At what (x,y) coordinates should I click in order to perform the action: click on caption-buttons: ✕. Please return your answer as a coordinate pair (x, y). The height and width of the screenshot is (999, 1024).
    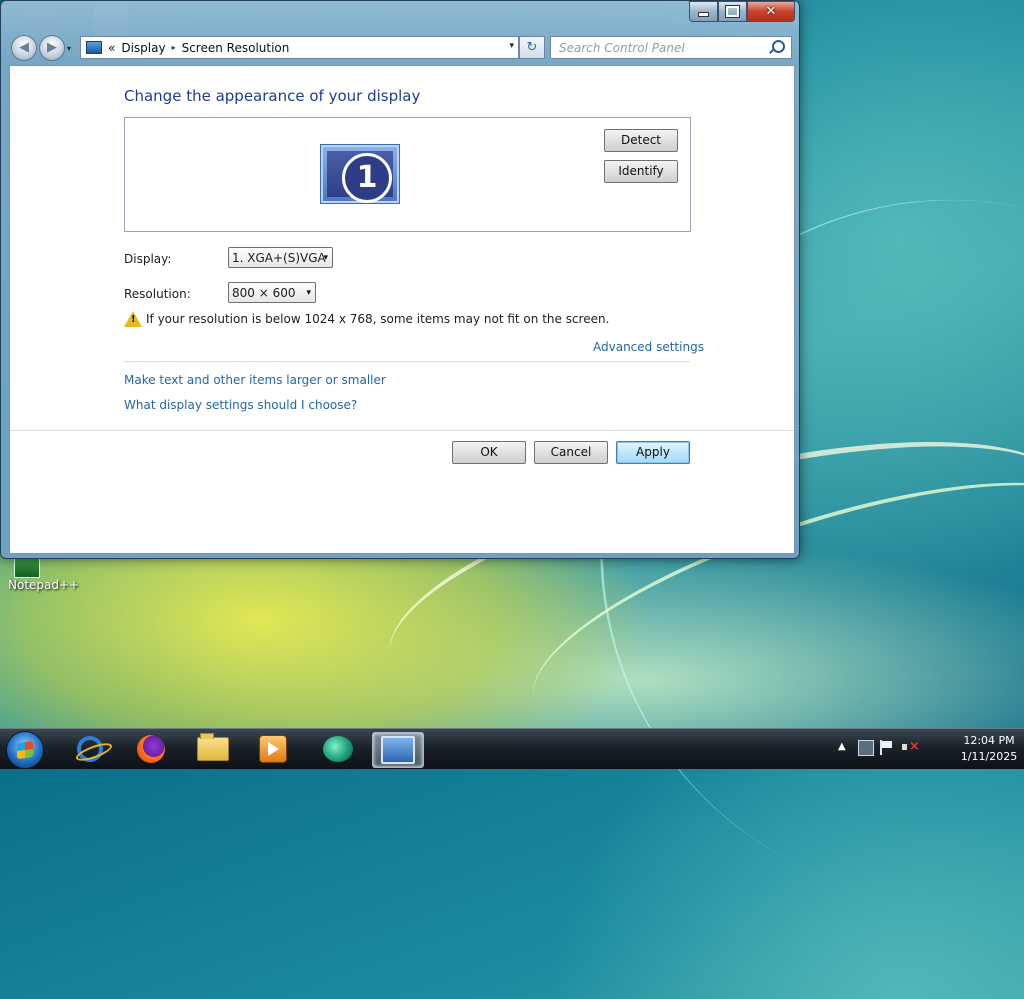
    Looking at the image, I should click on (742, 11).